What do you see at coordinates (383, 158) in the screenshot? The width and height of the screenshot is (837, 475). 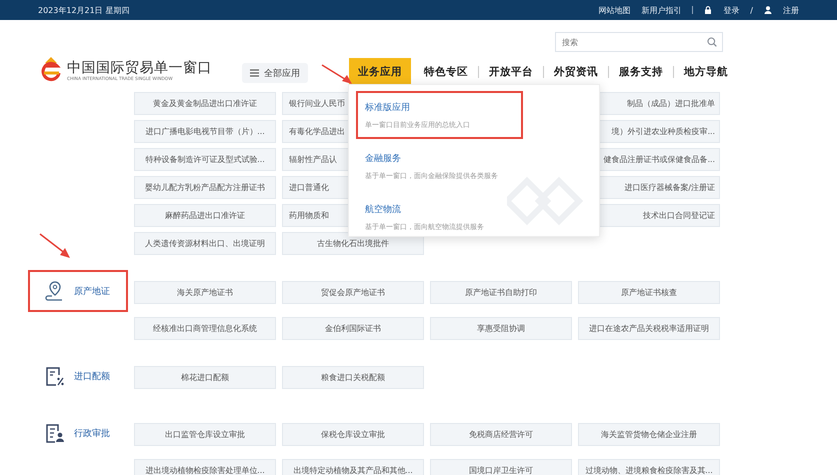 I see `menu-item-title: 金融服务` at bounding box center [383, 158].